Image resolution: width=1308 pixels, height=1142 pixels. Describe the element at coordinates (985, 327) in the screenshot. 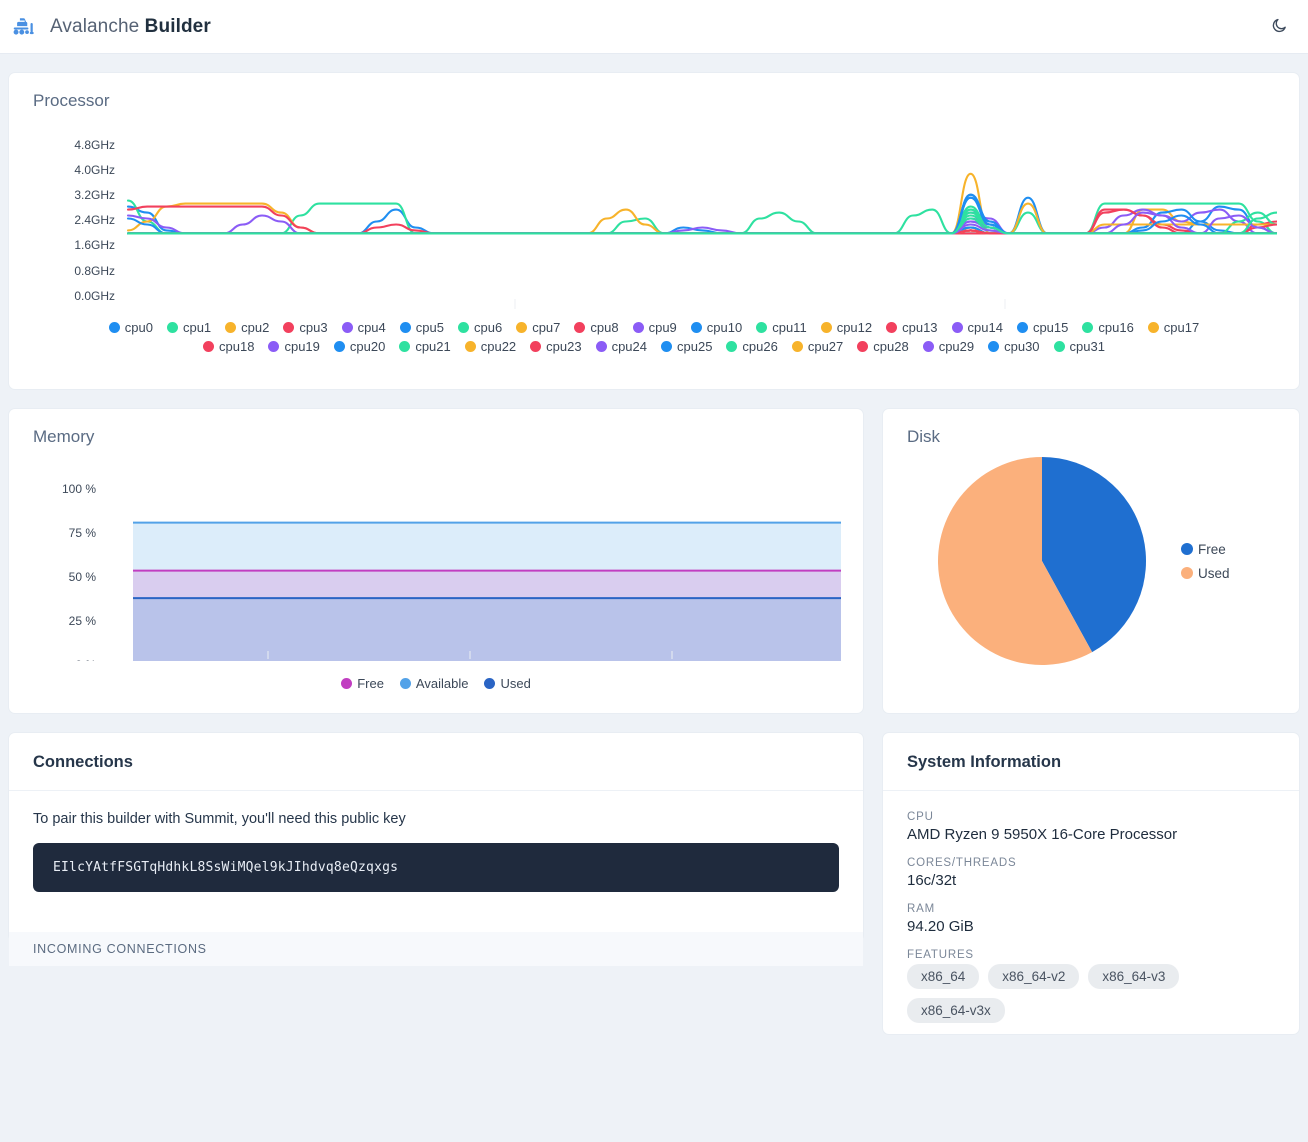

I see `legend-label: cpu14` at that location.